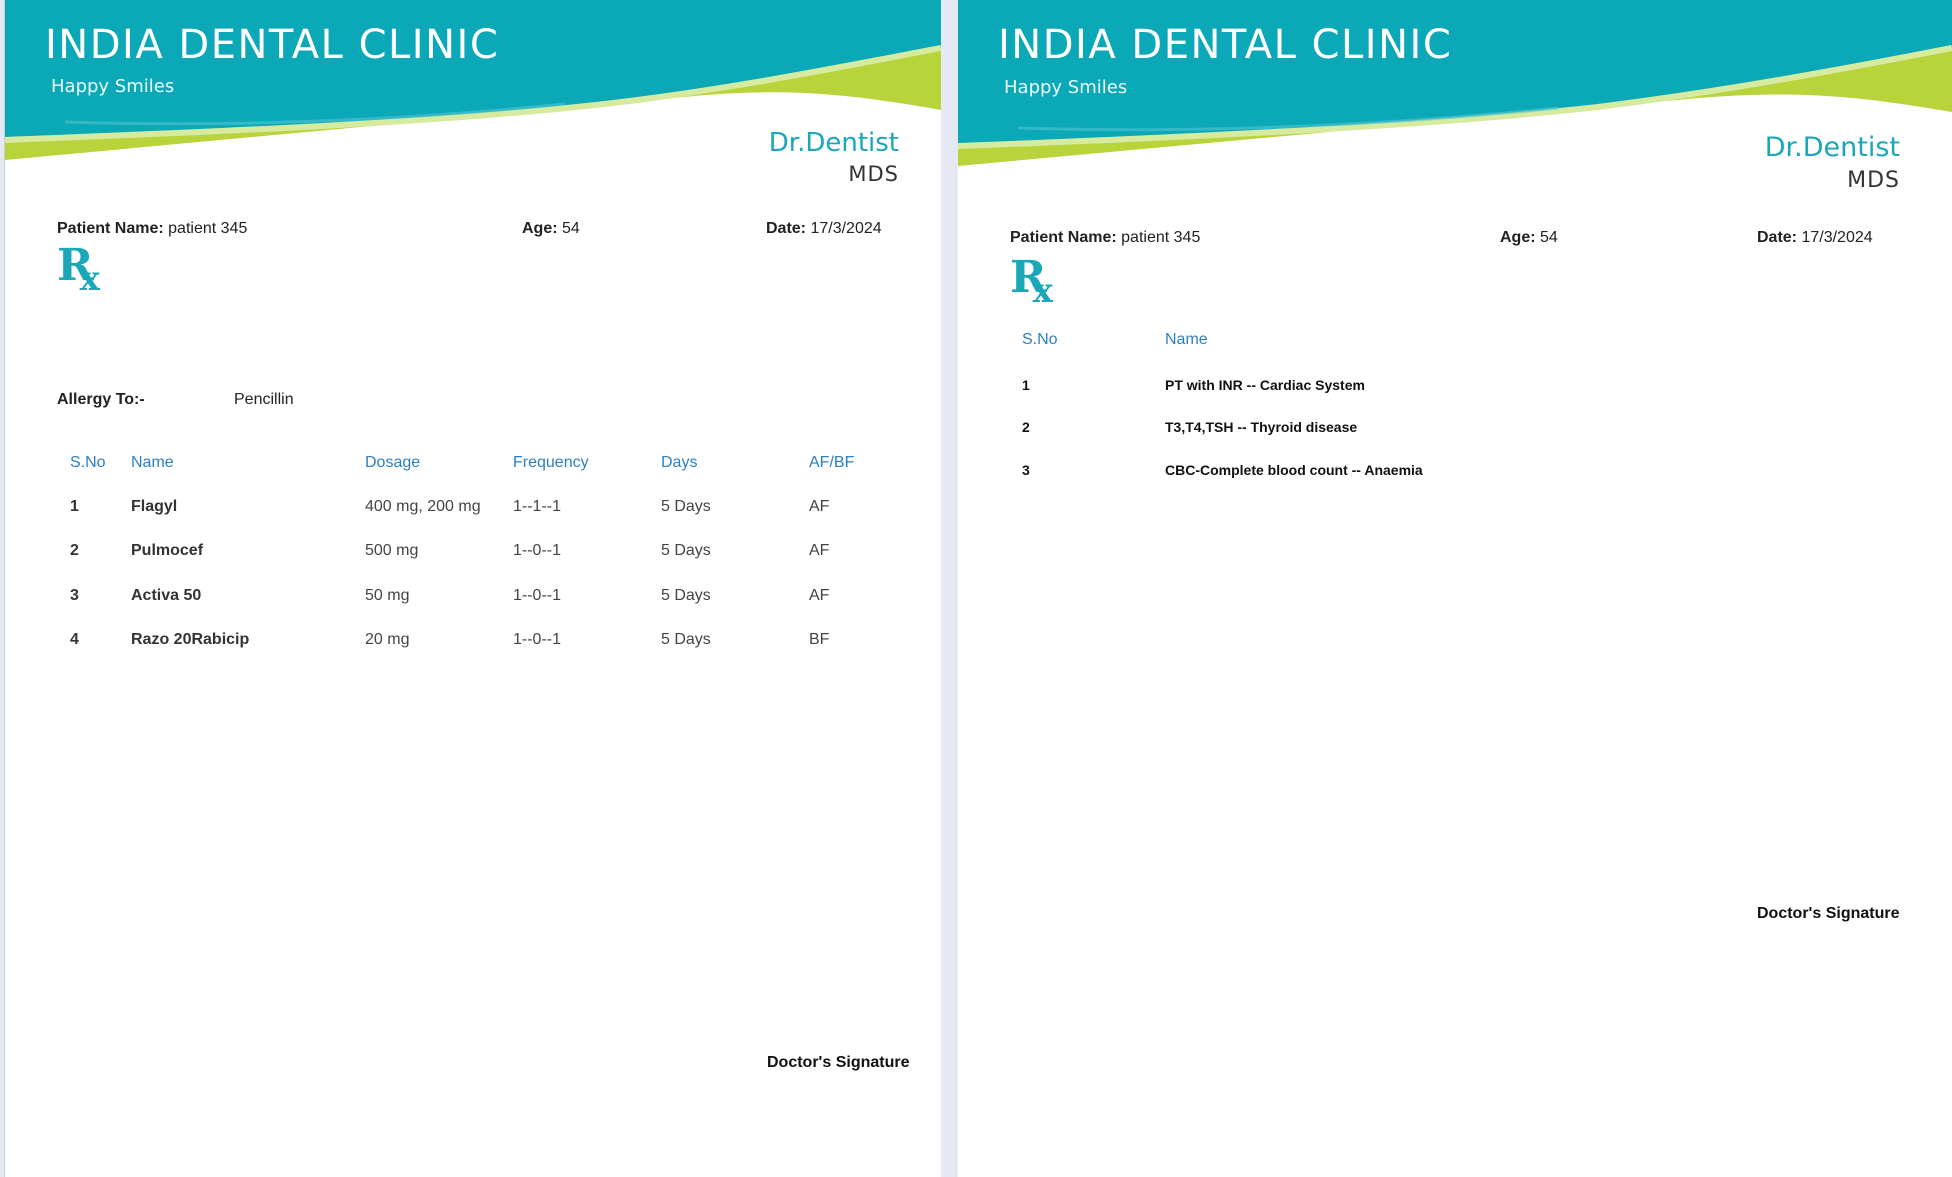 This screenshot has width=1952, height=1177. I want to click on col-header-afbf: AF/BF, so click(832, 462).